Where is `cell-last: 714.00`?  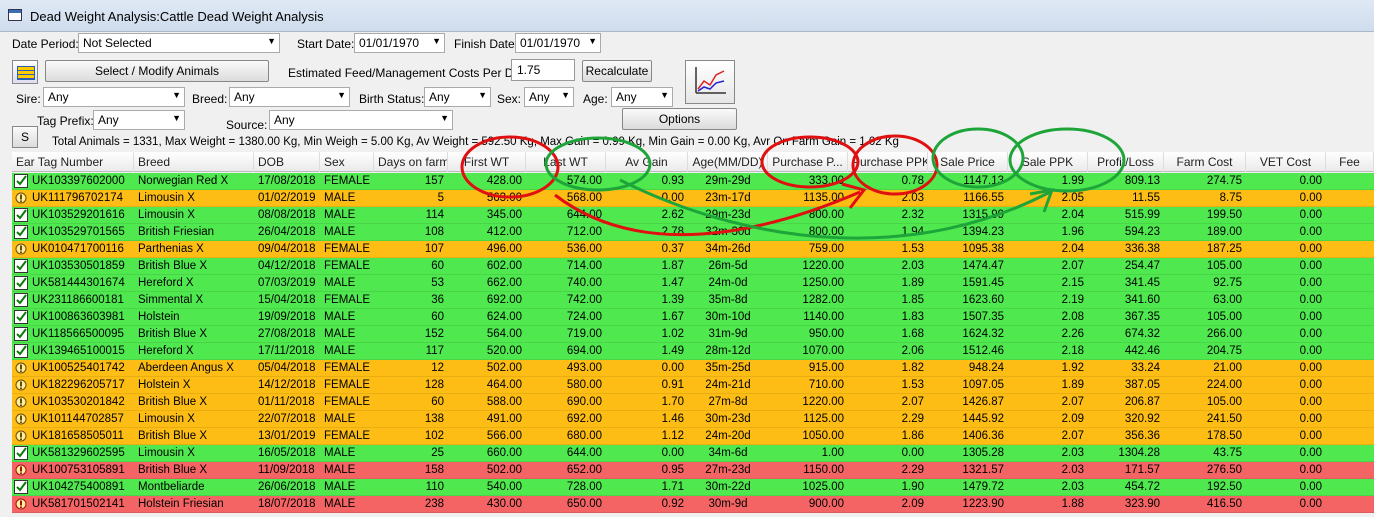 cell-last: 714.00 is located at coordinates (584, 266).